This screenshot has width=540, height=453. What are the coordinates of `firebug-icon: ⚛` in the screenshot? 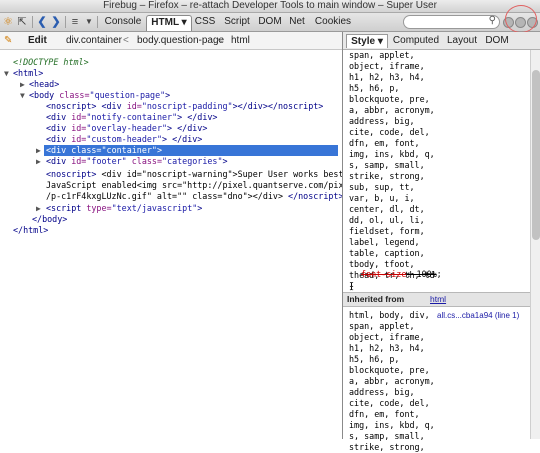 It's located at (8, 22).